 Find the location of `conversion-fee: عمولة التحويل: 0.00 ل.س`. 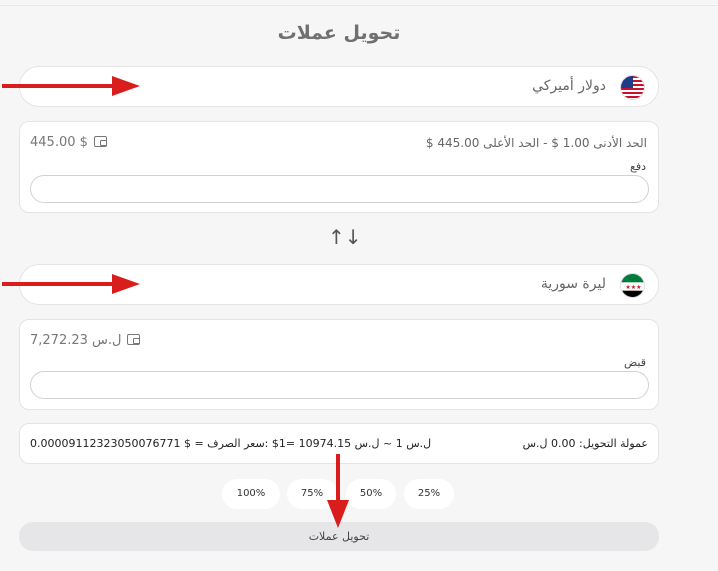

conversion-fee: عمولة التحويل: 0.00 ل.س is located at coordinates (585, 443).